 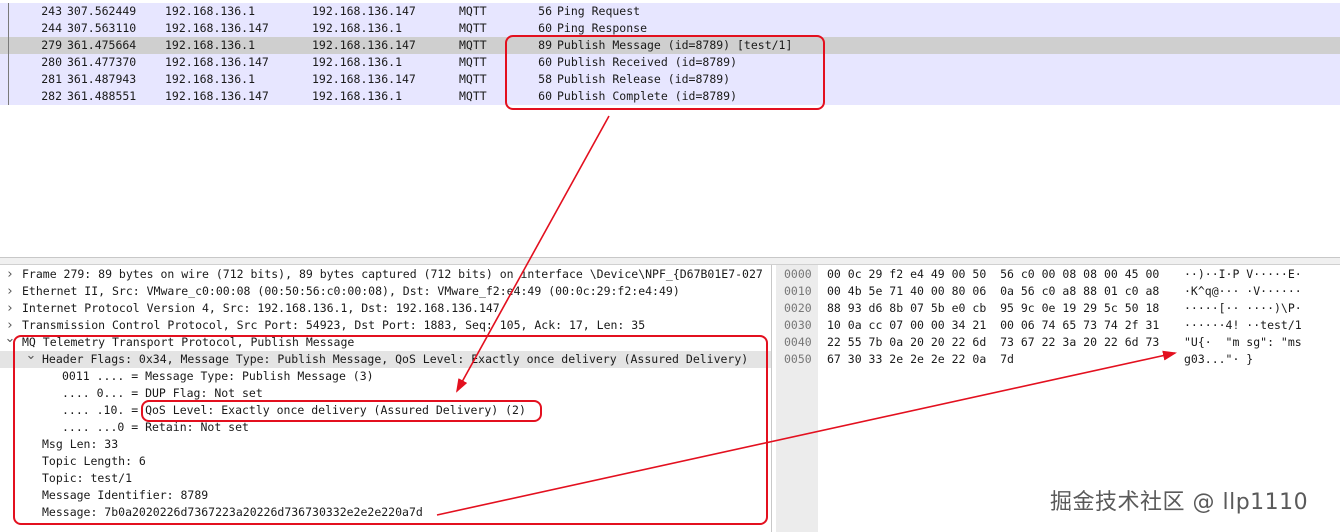 What do you see at coordinates (51, 62) in the screenshot?
I see `packet-number: 280` at bounding box center [51, 62].